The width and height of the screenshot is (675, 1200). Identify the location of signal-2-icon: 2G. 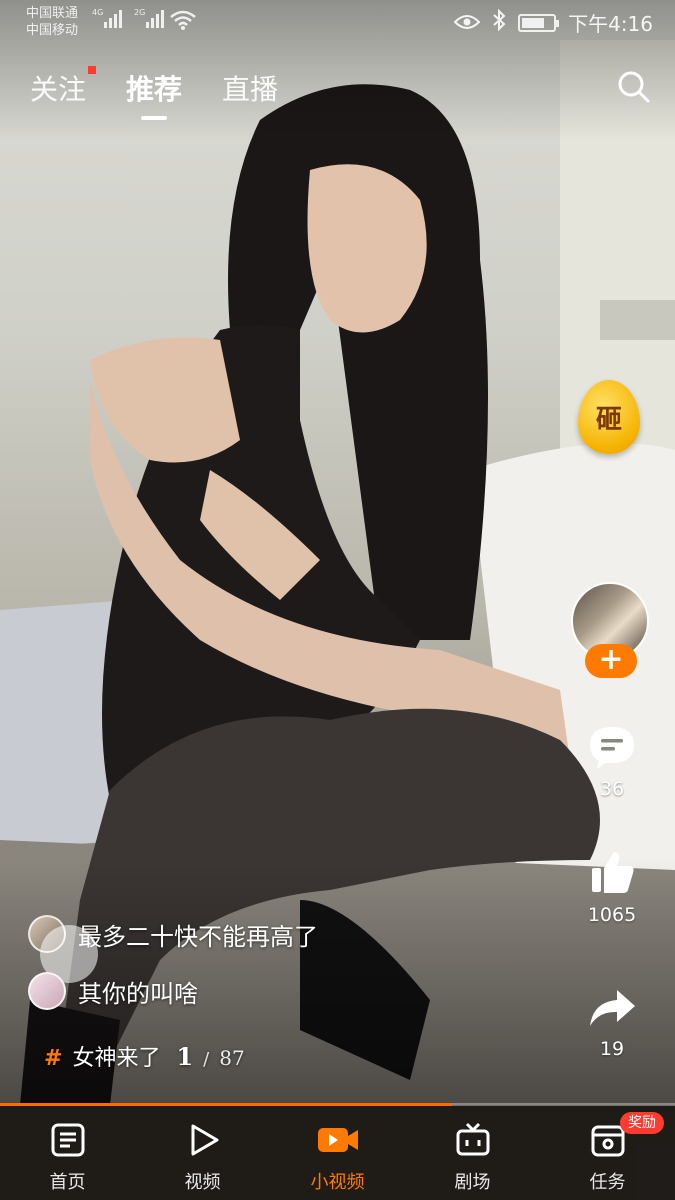
(149, 18).